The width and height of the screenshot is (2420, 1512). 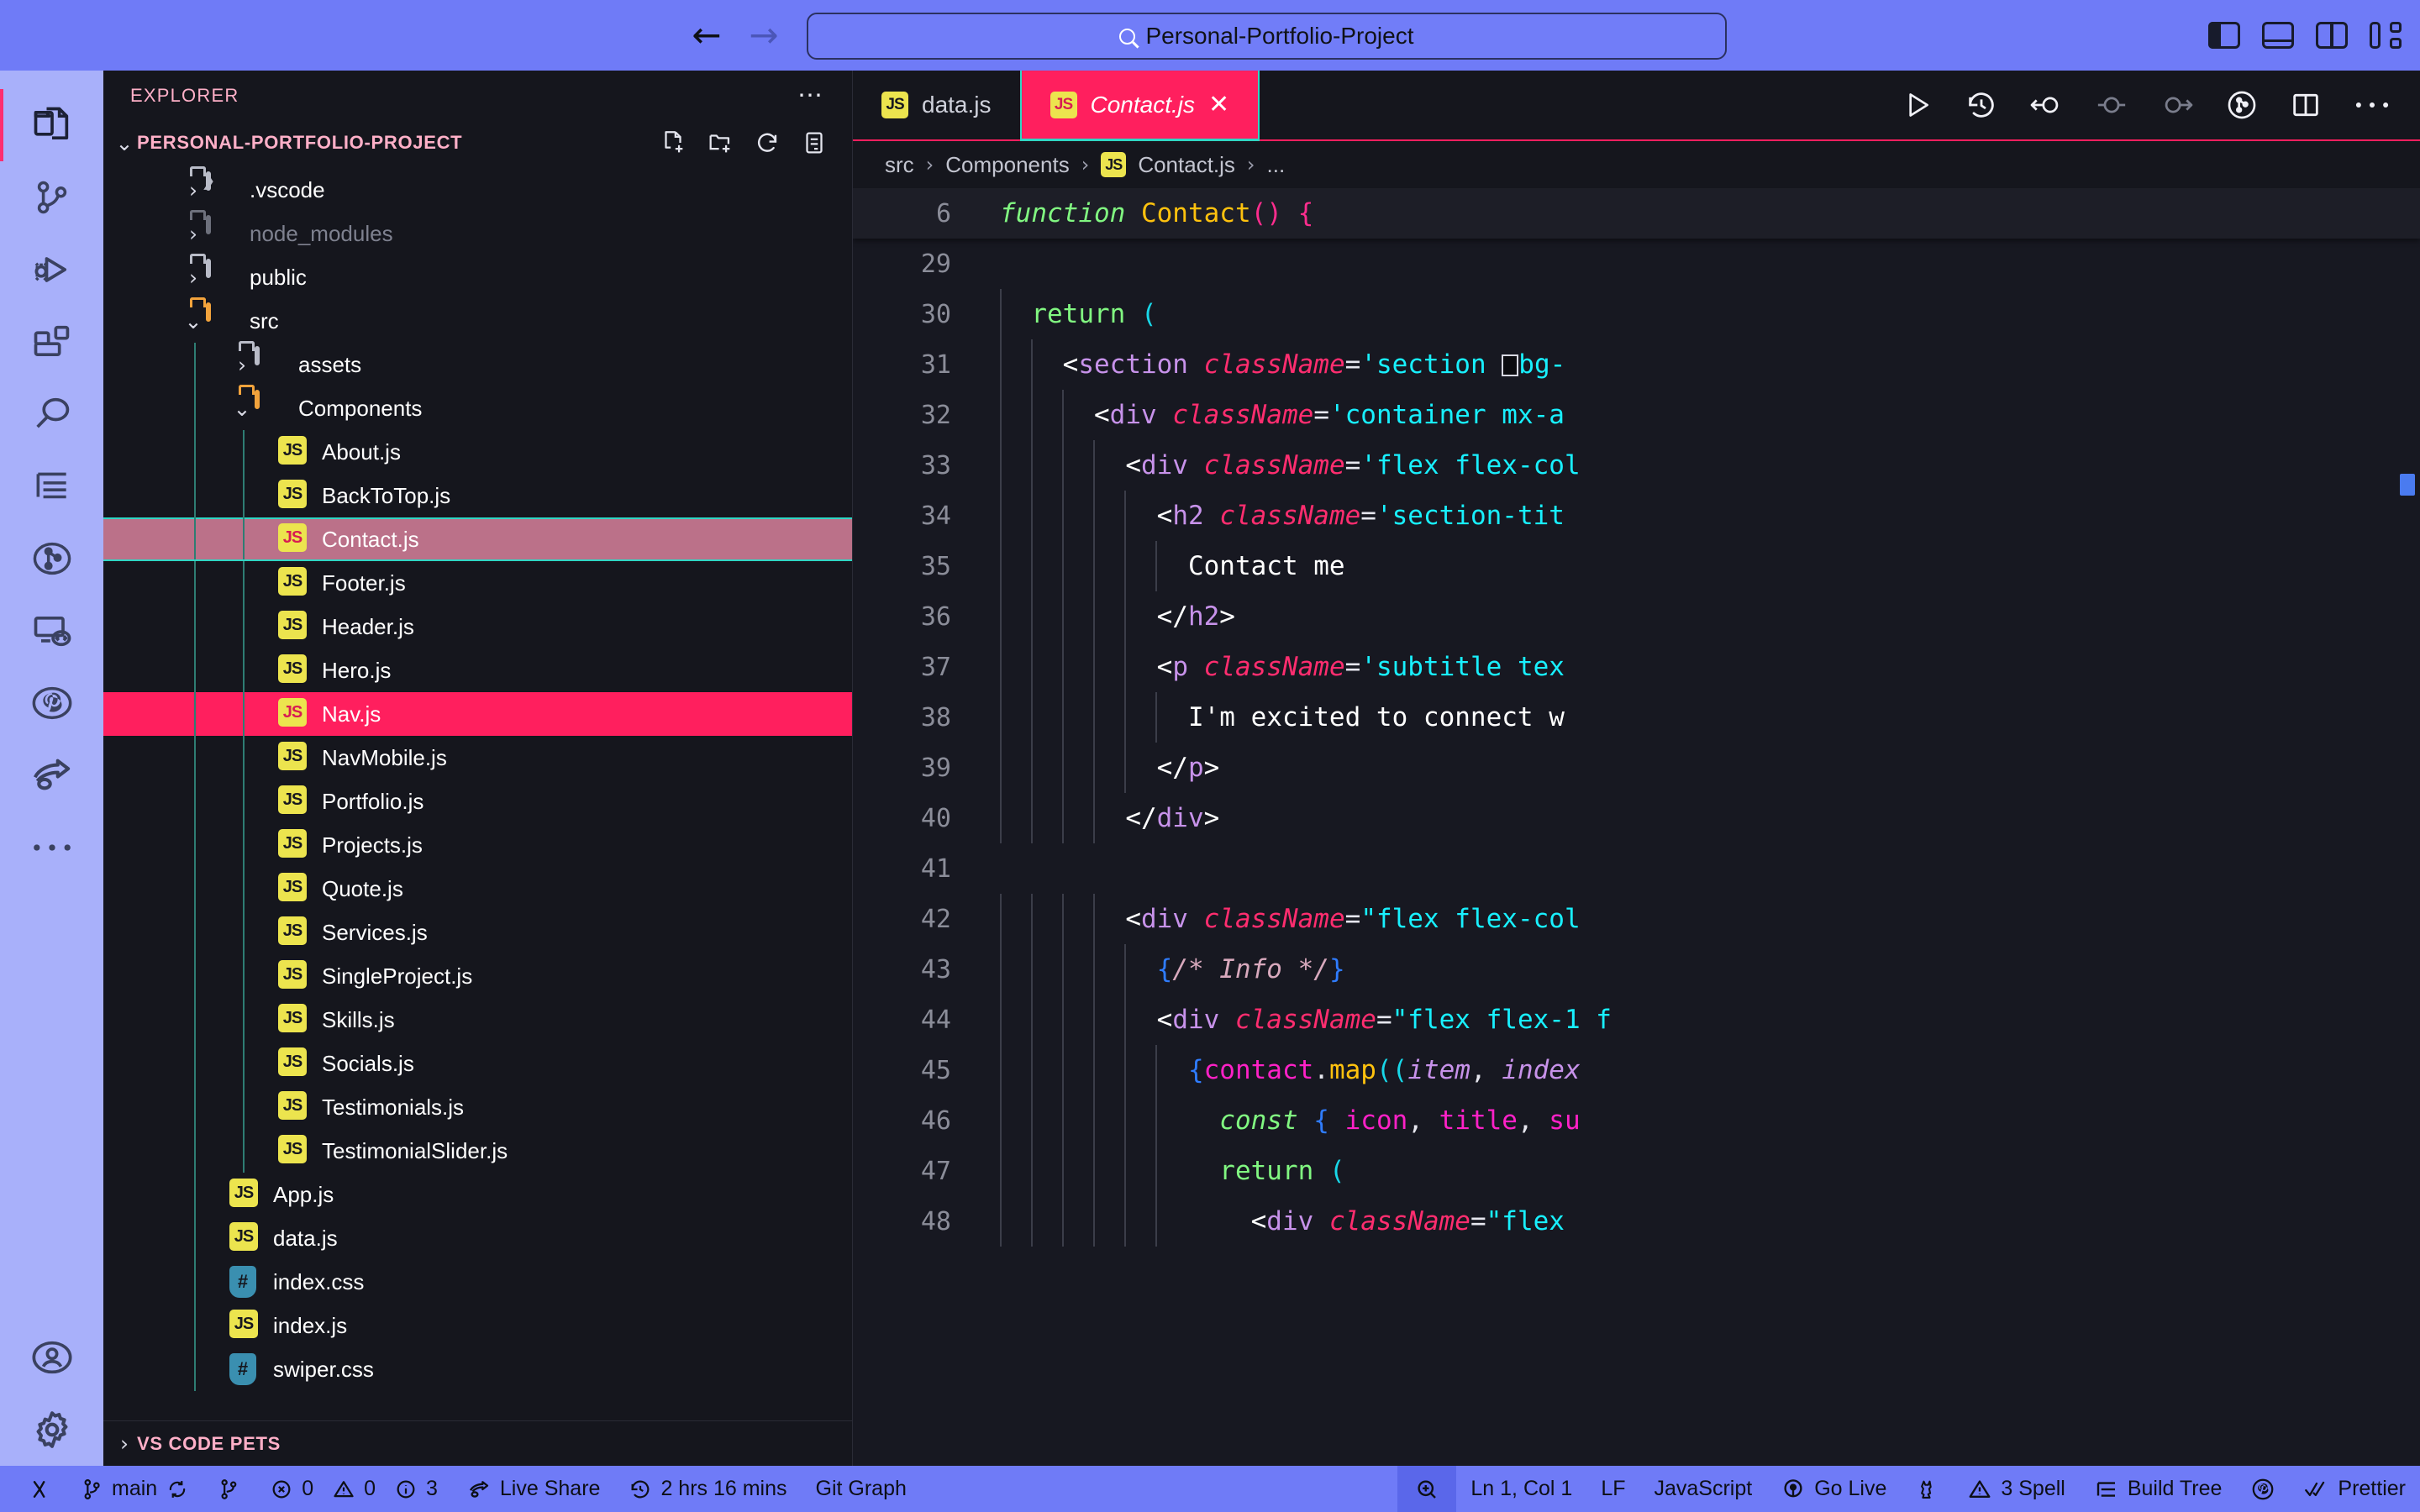 What do you see at coordinates (478, 1194) in the screenshot?
I see `tree-item-app-js: JS App.js` at bounding box center [478, 1194].